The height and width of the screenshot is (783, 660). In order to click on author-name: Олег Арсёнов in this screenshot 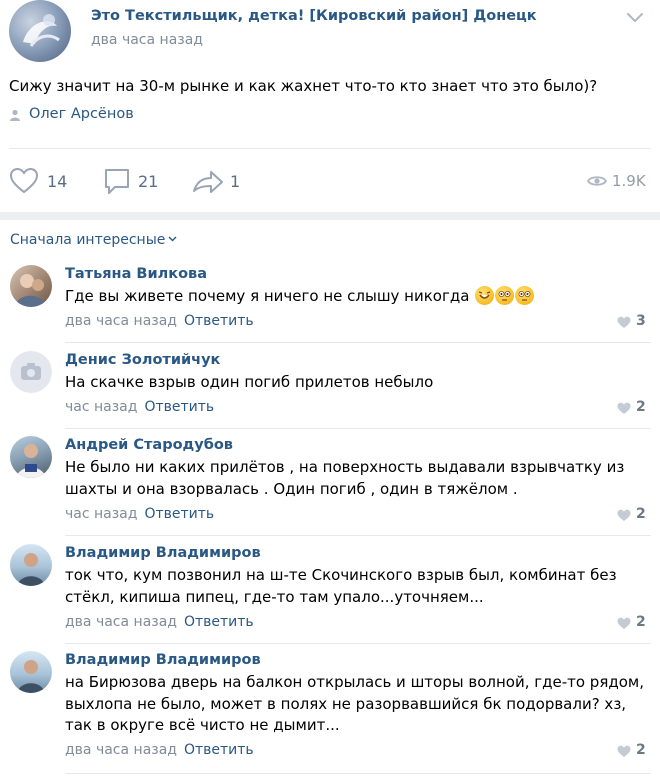, I will do `click(81, 114)`.